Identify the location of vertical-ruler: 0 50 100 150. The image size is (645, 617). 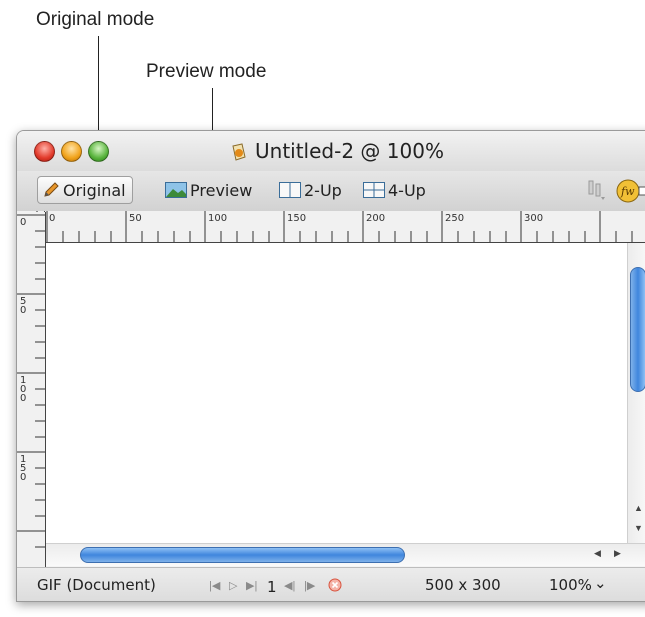
(31, 402).